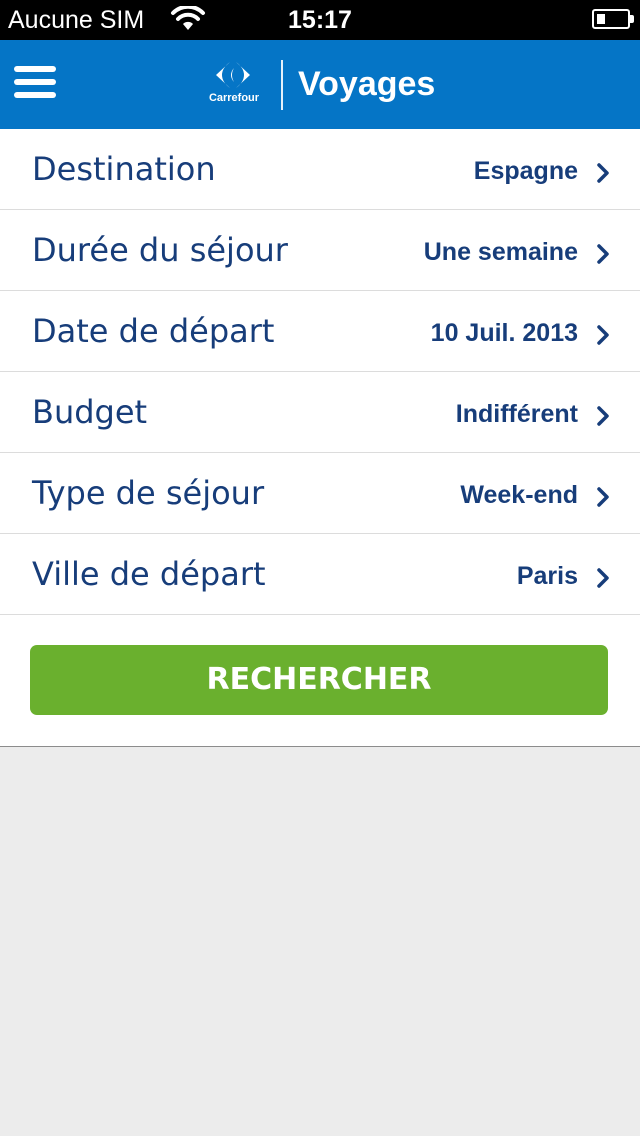 This screenshot has width=640, height=1136. I want to click on logo-text: Carrefour, so click(234, 98).